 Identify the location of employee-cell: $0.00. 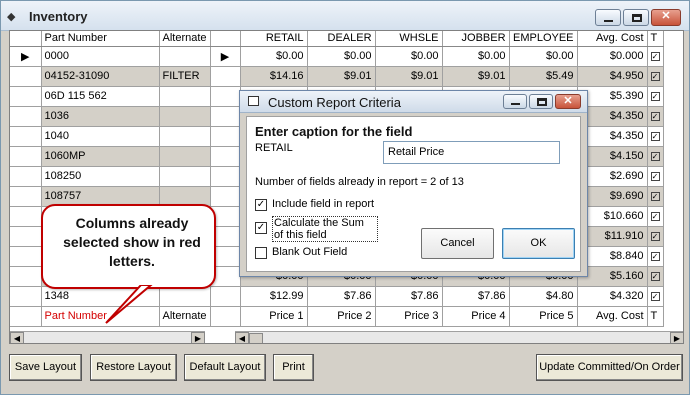
(543, 56).